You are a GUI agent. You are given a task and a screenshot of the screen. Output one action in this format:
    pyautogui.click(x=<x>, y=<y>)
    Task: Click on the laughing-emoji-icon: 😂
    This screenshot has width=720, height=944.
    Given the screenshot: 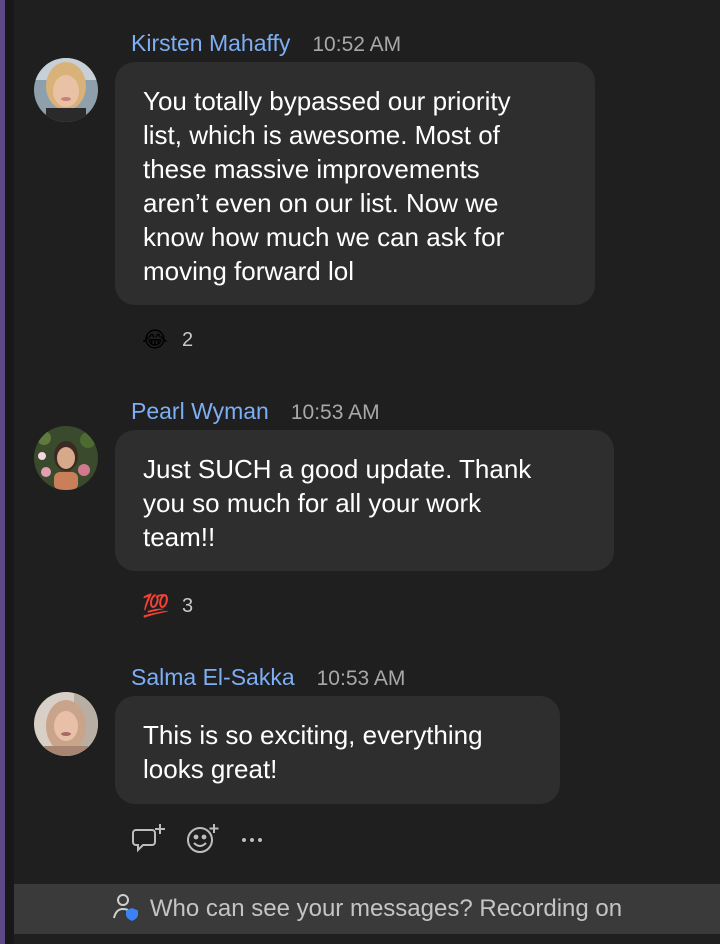 What is the action you would take?
    pyautogui.click(x=155, y=339)
    